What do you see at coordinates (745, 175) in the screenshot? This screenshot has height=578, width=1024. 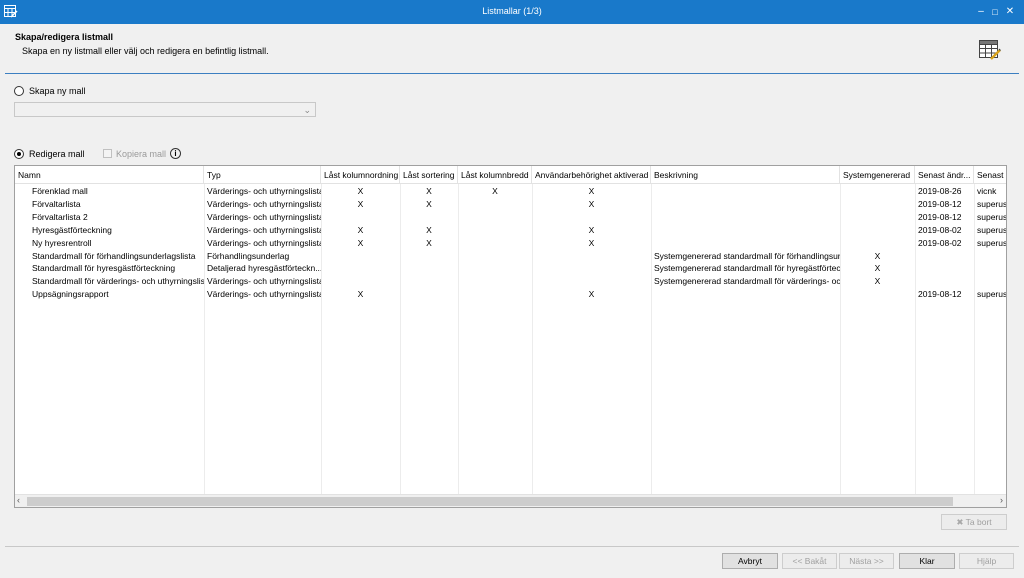 I see `column-header-description: Beskrivning` at bounding box center [745, 175].